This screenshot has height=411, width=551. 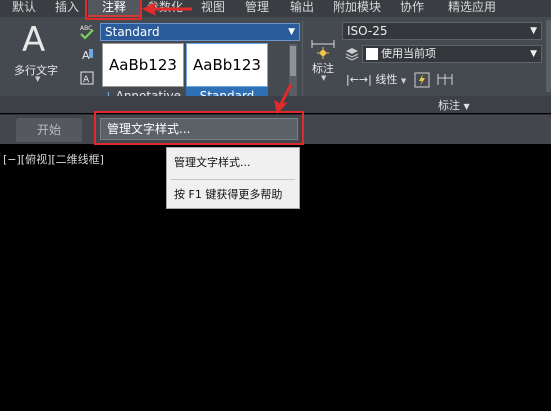 What do you see at coordinates (372, 54) in the screenshot?
I see `color-chip` at bounding box center [372, 54].